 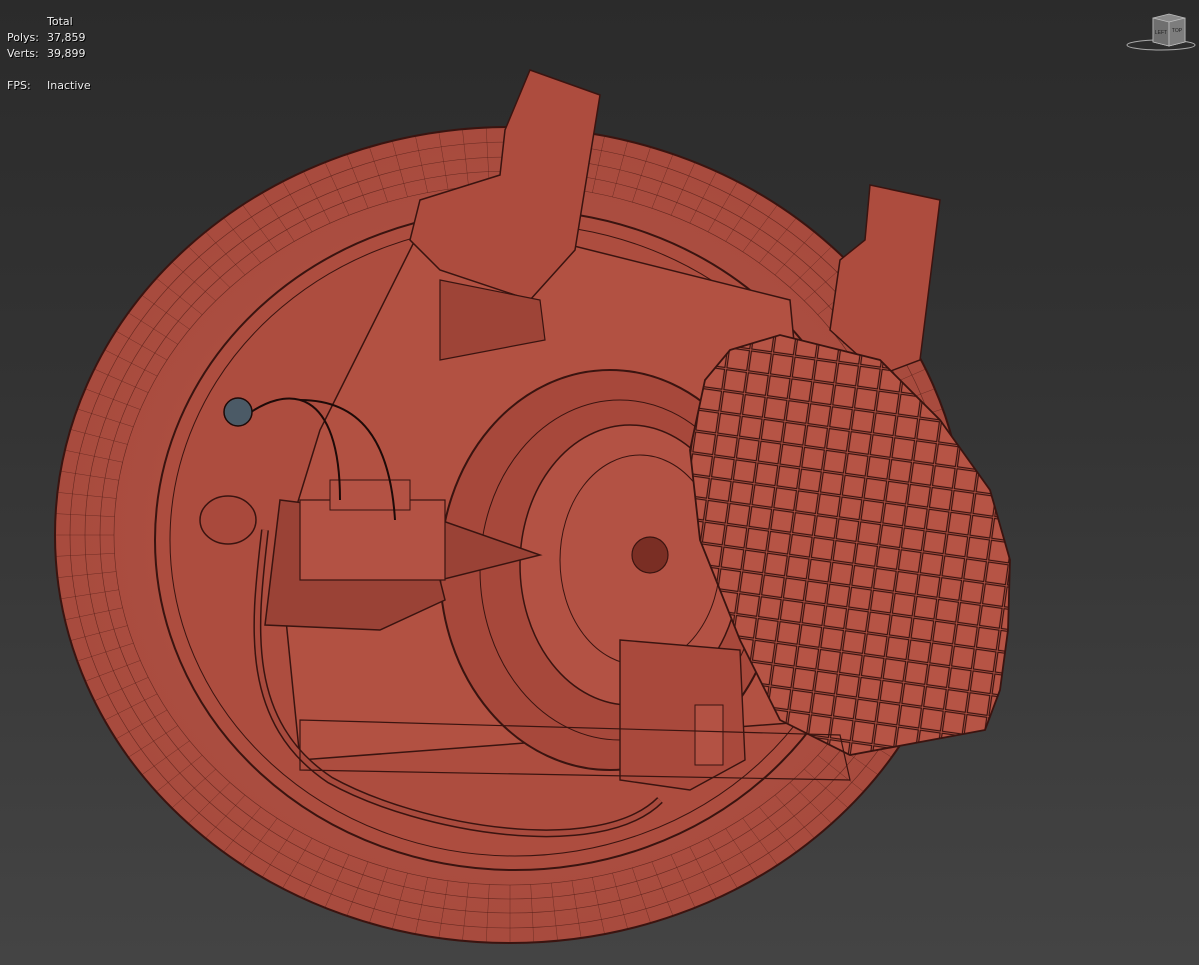 I want to click on bottom-bracket, so click(x=682, y=715).